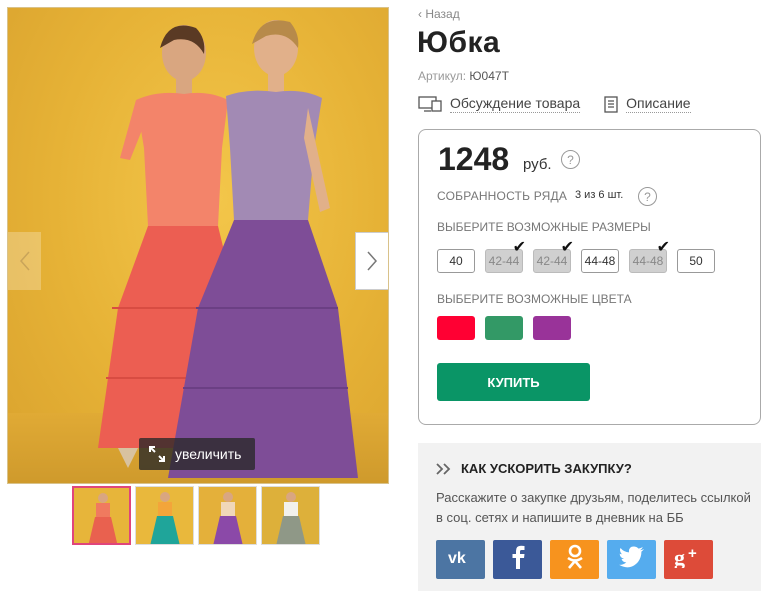 The height and width of the screenshot is (591, 770). What do you see at coordinates (457, 557) in the screenshot?
I see `svg-text: vk` at bounding box center [457, 557].